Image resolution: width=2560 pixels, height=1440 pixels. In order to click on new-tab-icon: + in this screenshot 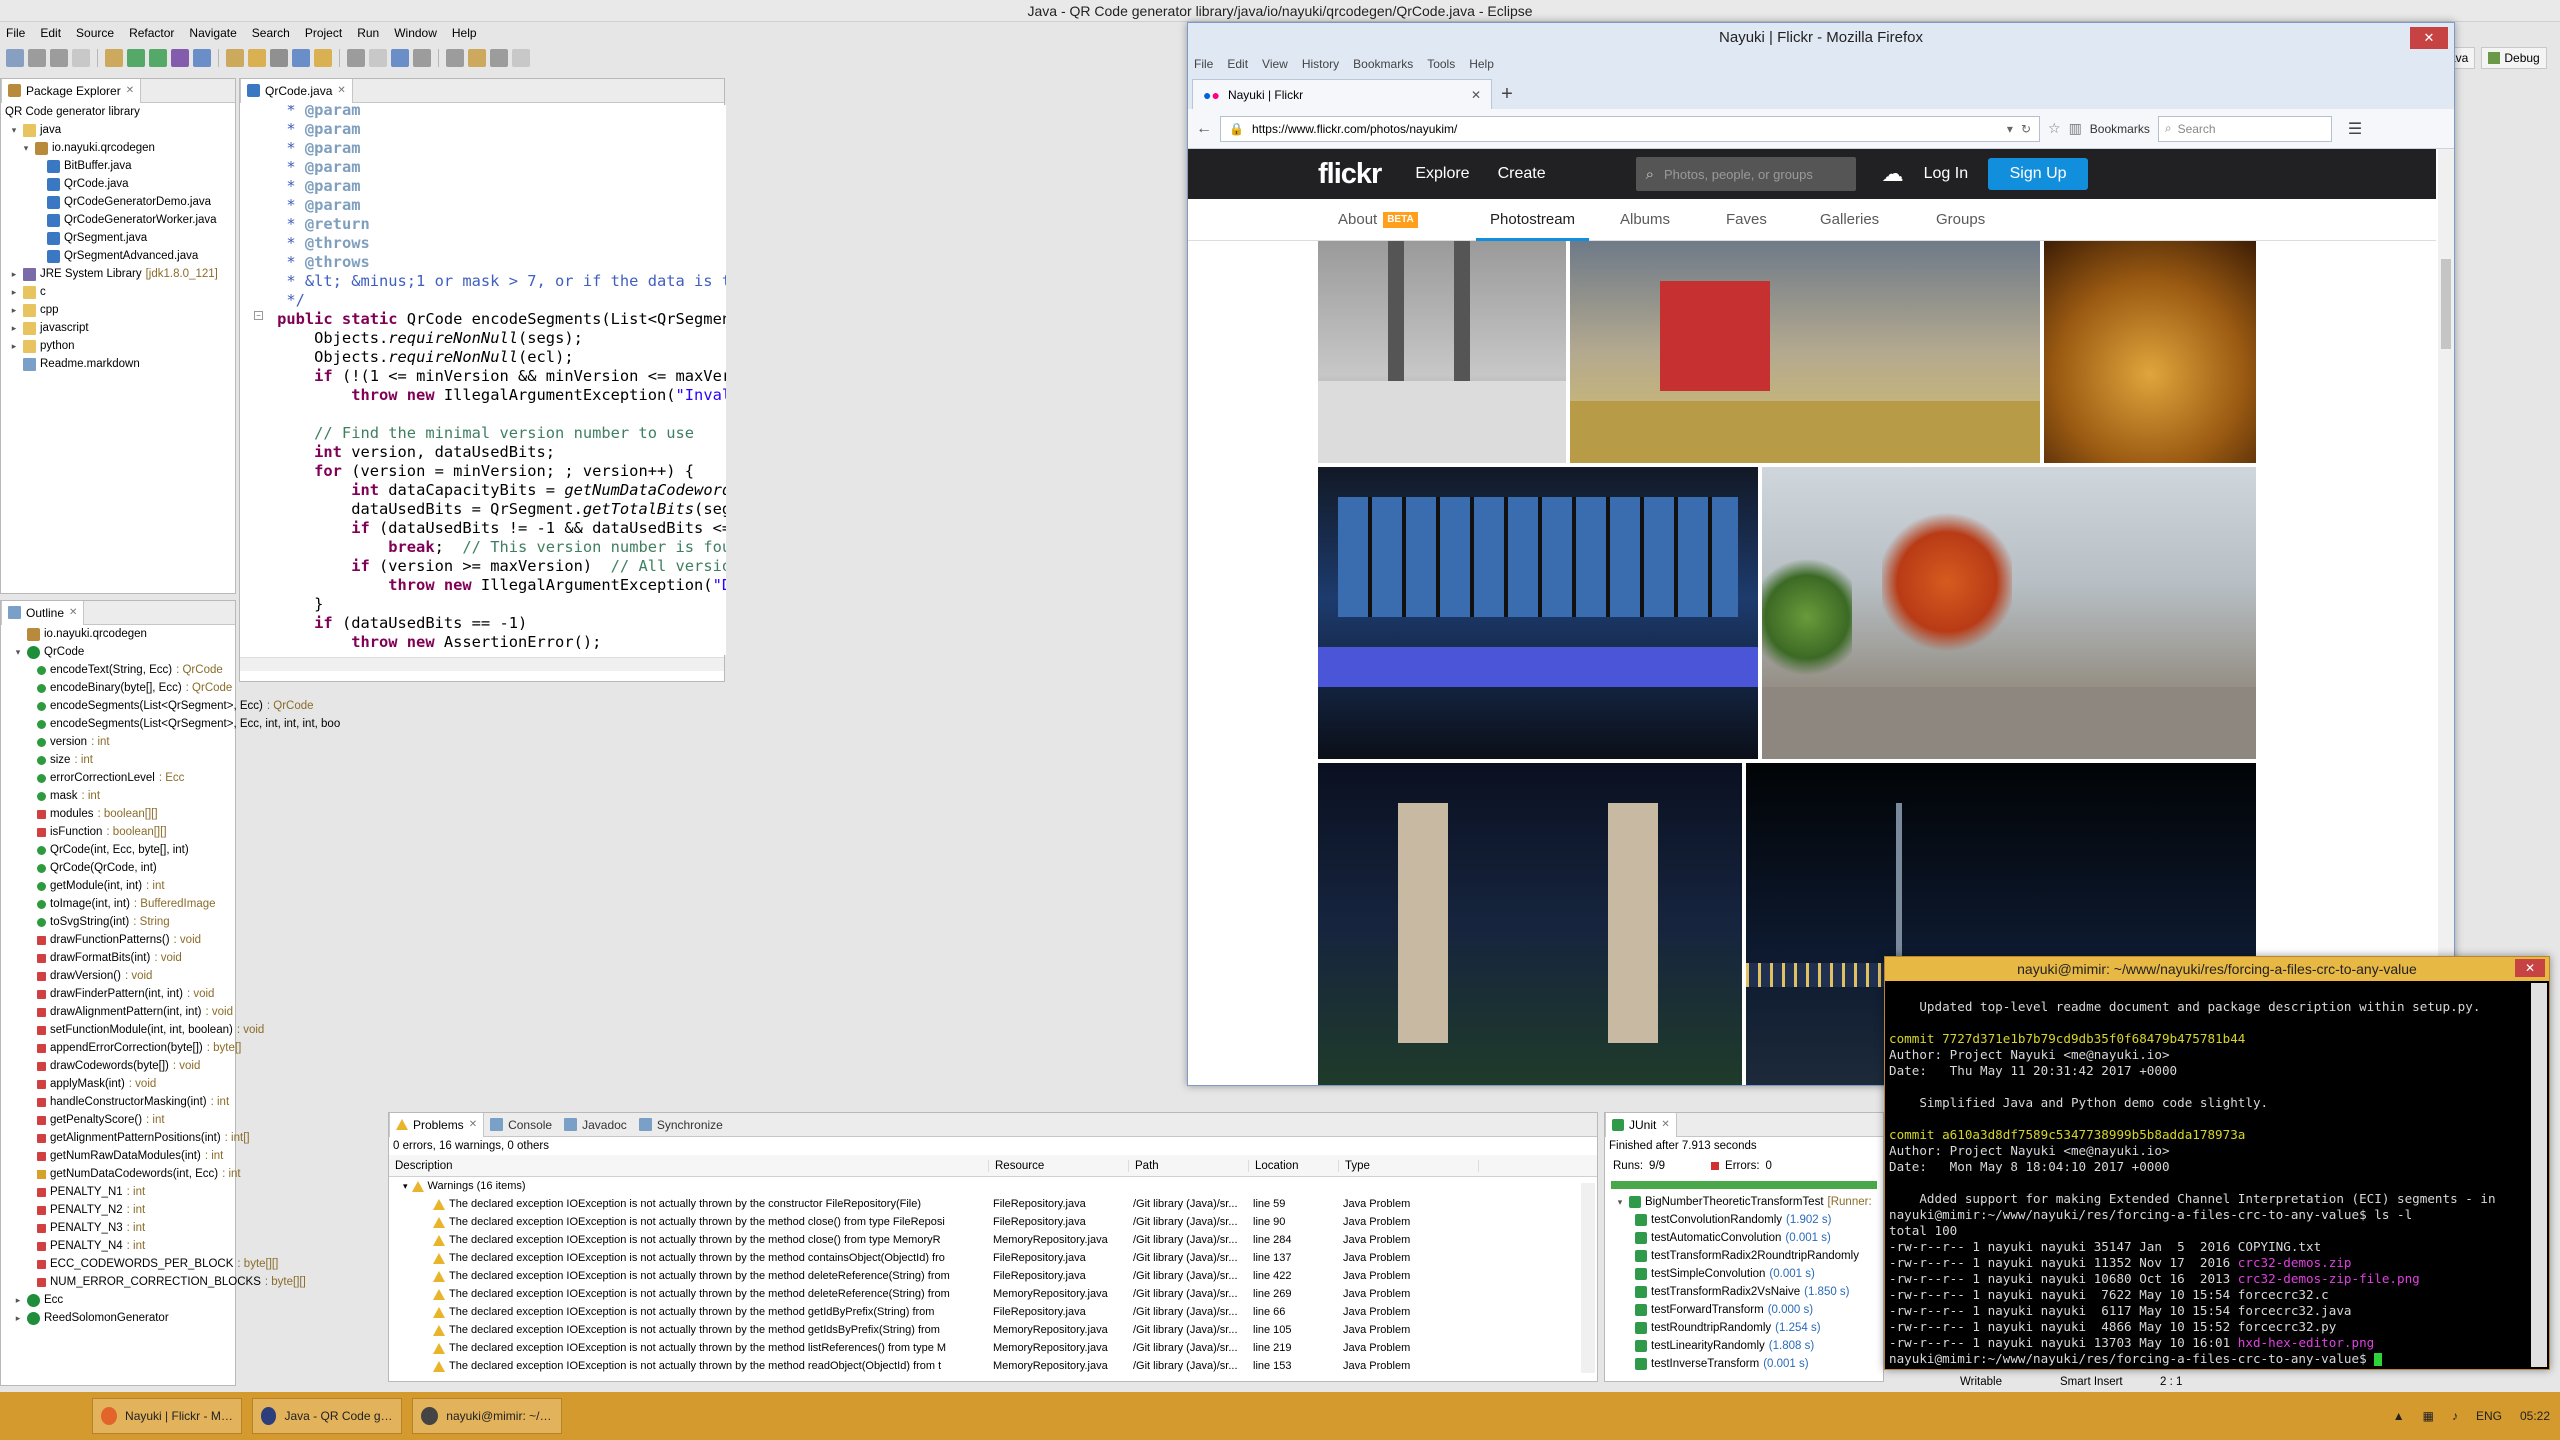, I will do `click(1507, 94)`.